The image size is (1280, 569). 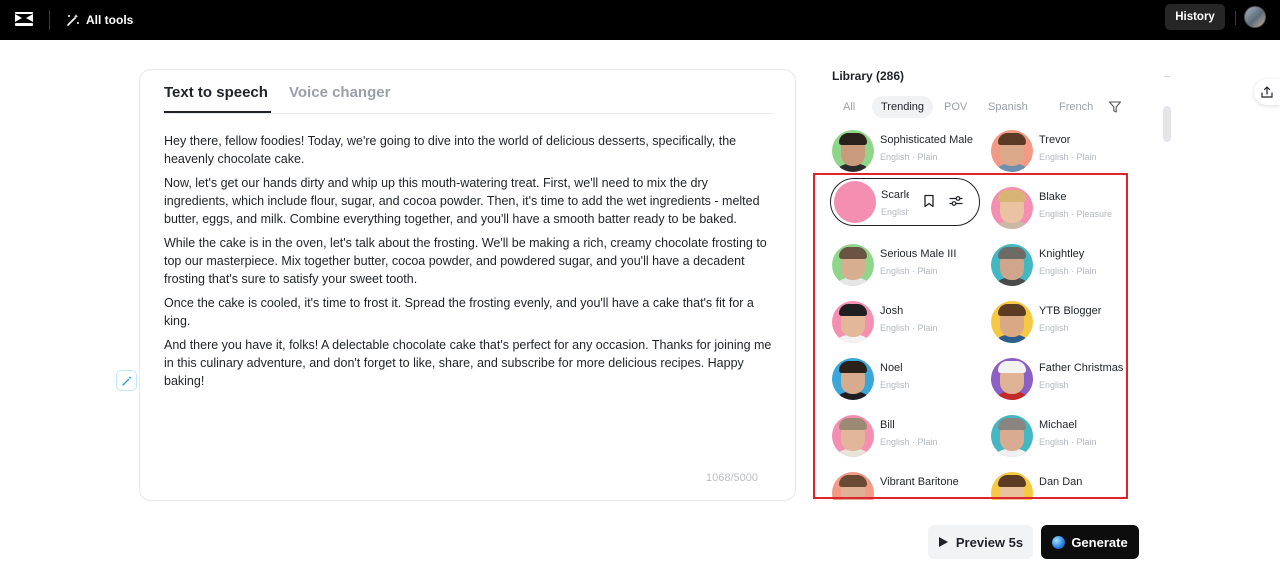 What do you see at coordinates (1167, 300) in the screenshot?
I see `library-scrollbar` at bounding box center [1167, 300].